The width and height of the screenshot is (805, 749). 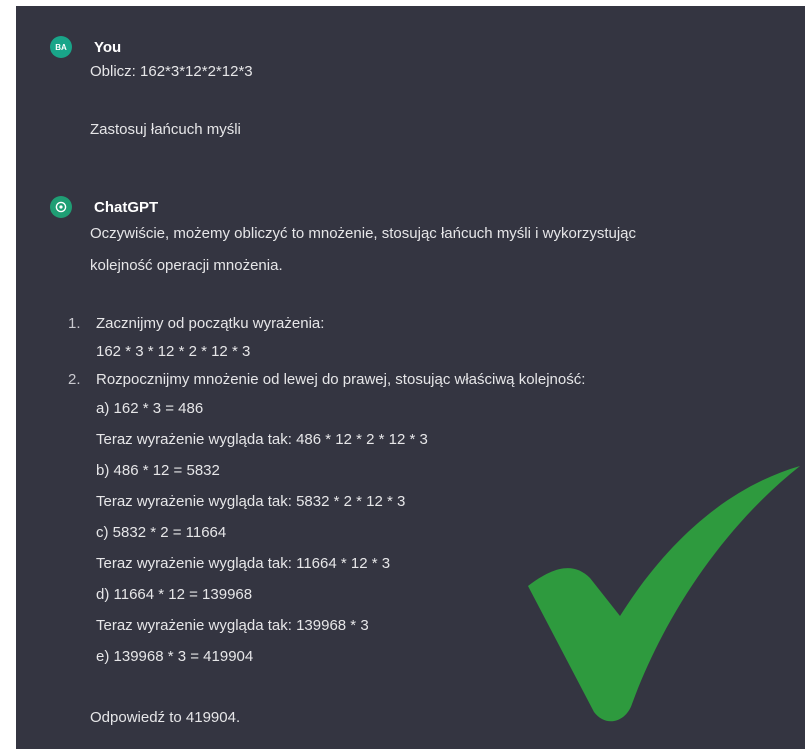 I want to click on assistant-name: ChatGPT, so click(x=126, y=207).